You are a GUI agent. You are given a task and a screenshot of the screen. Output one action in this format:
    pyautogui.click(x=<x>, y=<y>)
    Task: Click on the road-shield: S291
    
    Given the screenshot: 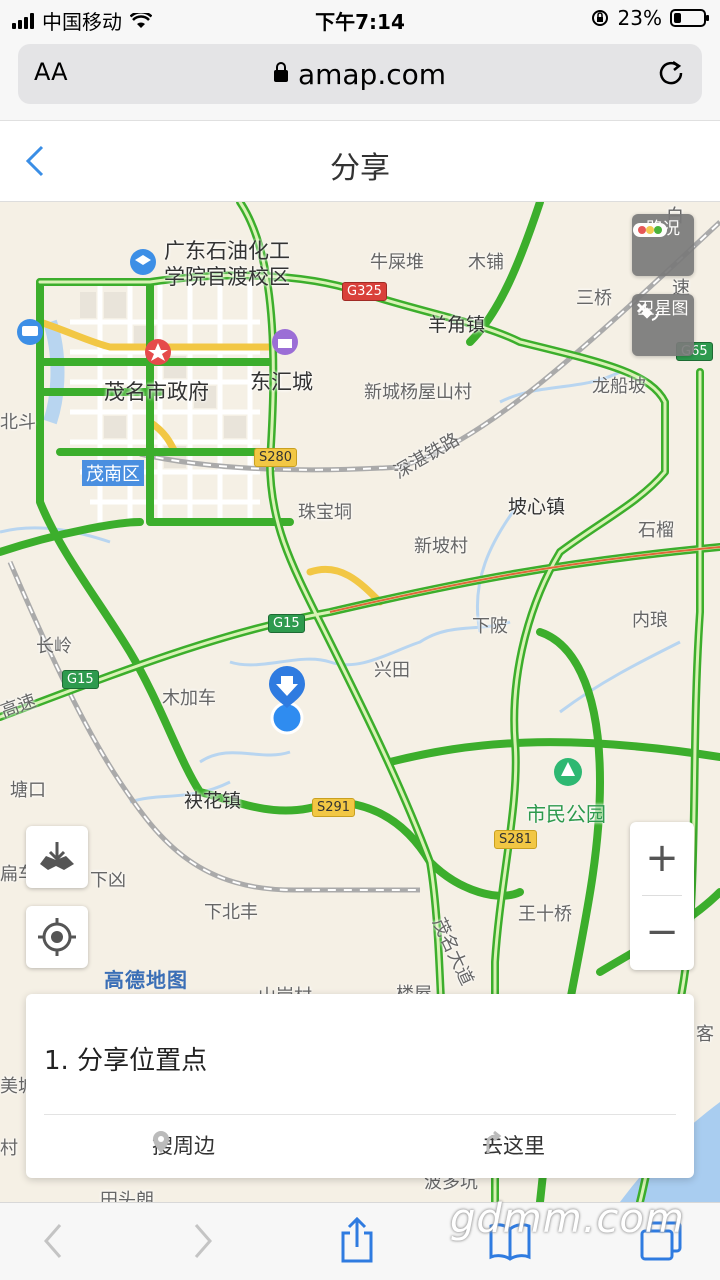 What is the action you would take?
    pyautogui.click(x=334, y=807)
    